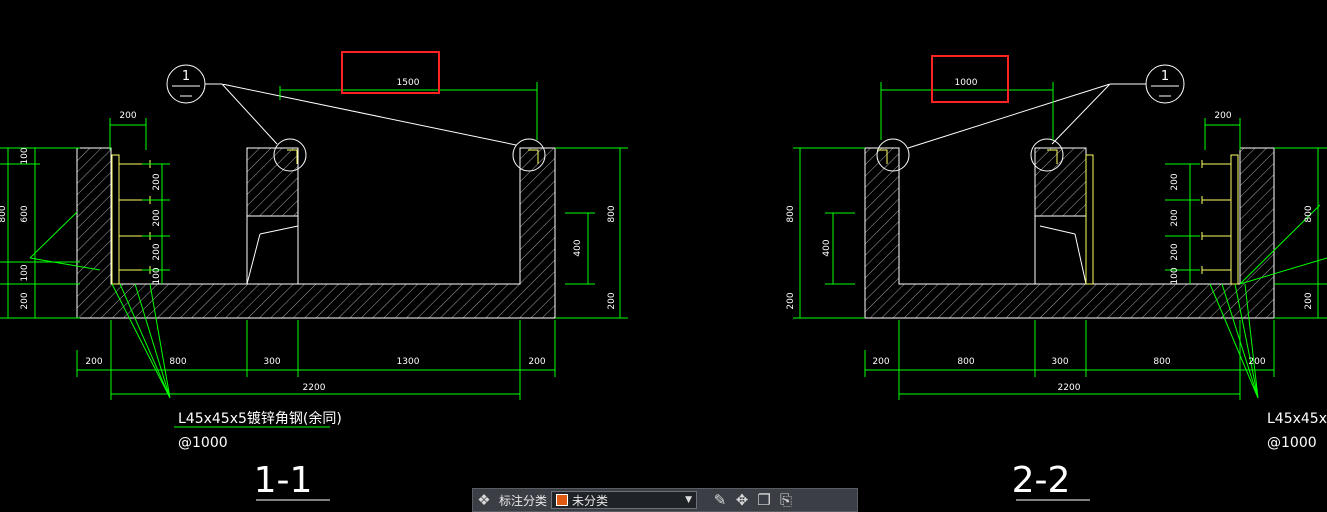  I want to click on steel-note: L45x45x5, so click(1297, 419).